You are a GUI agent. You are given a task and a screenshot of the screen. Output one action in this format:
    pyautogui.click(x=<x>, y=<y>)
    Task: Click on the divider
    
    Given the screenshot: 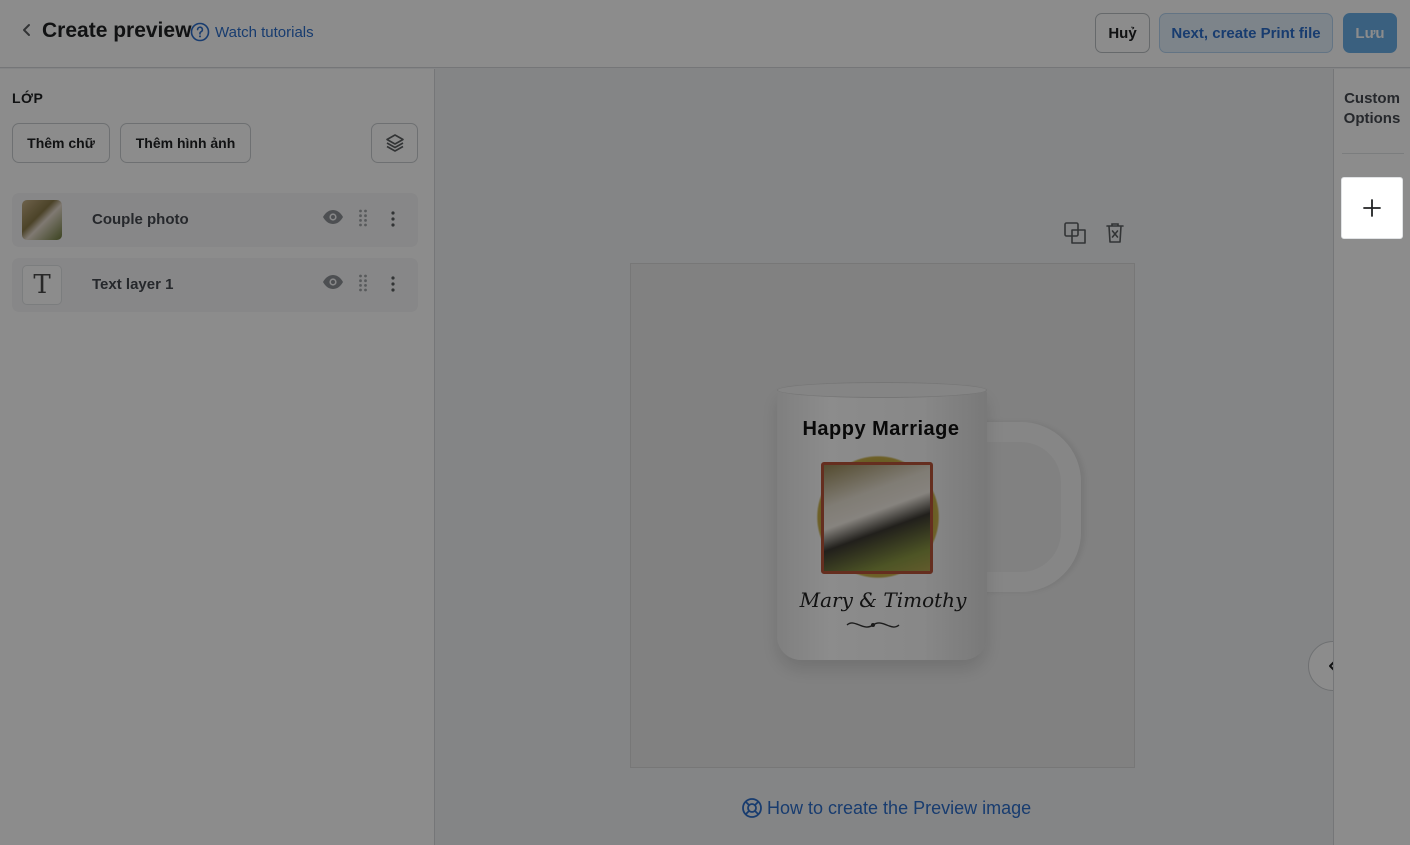 What is the action you would take?
    pyautogui.click(x=1373, y=153)
    